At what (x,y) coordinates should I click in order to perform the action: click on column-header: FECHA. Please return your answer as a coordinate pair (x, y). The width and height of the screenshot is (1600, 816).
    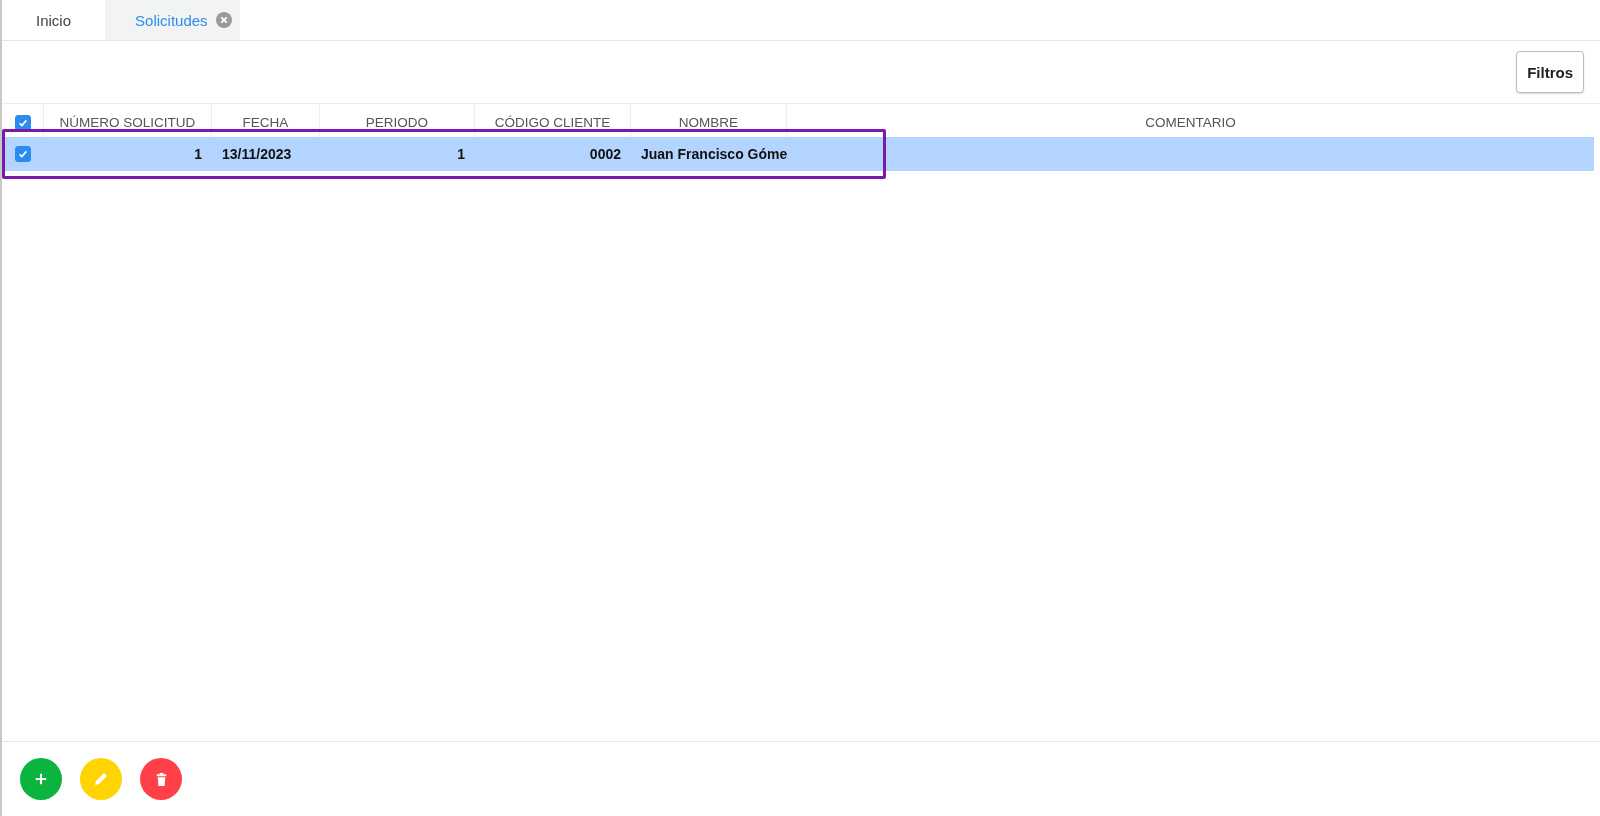
    Looking at the image, I should click on (265, 122).